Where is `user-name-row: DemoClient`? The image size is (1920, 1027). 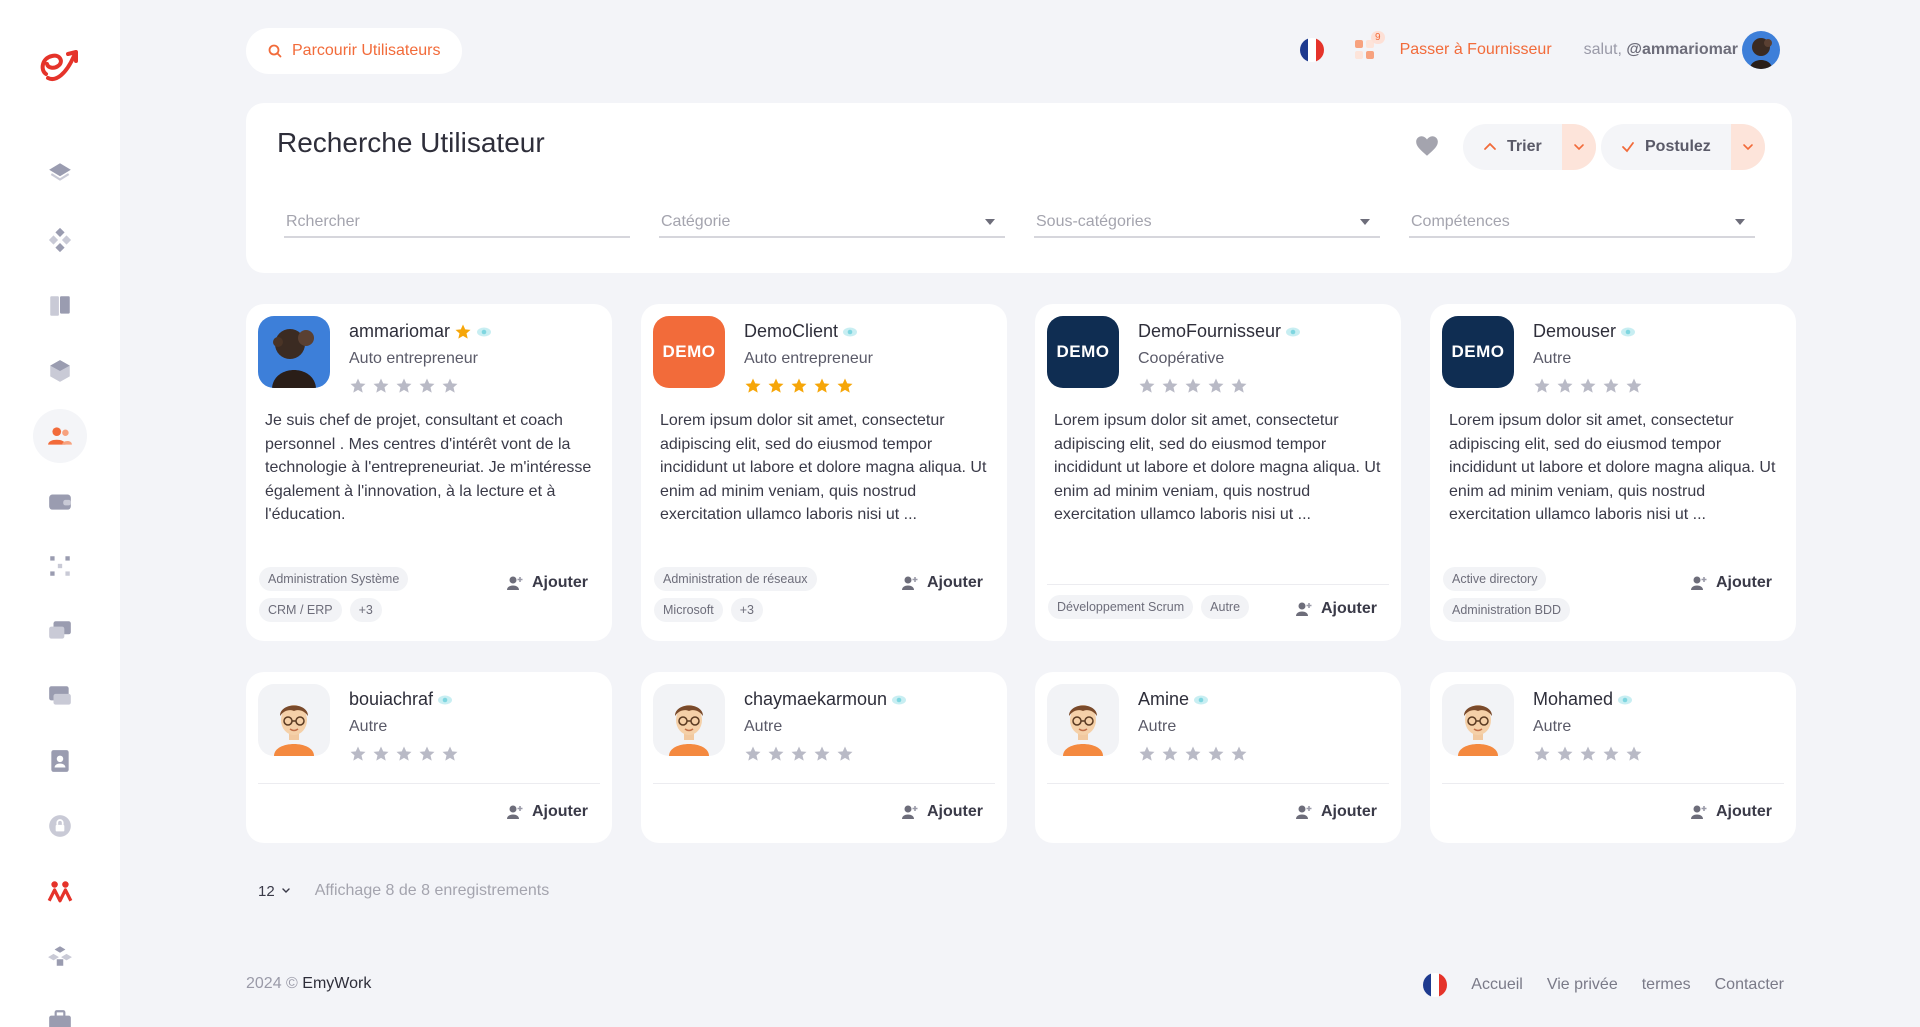
user-name-row: DemoClient is located at coordinates (801, 331).